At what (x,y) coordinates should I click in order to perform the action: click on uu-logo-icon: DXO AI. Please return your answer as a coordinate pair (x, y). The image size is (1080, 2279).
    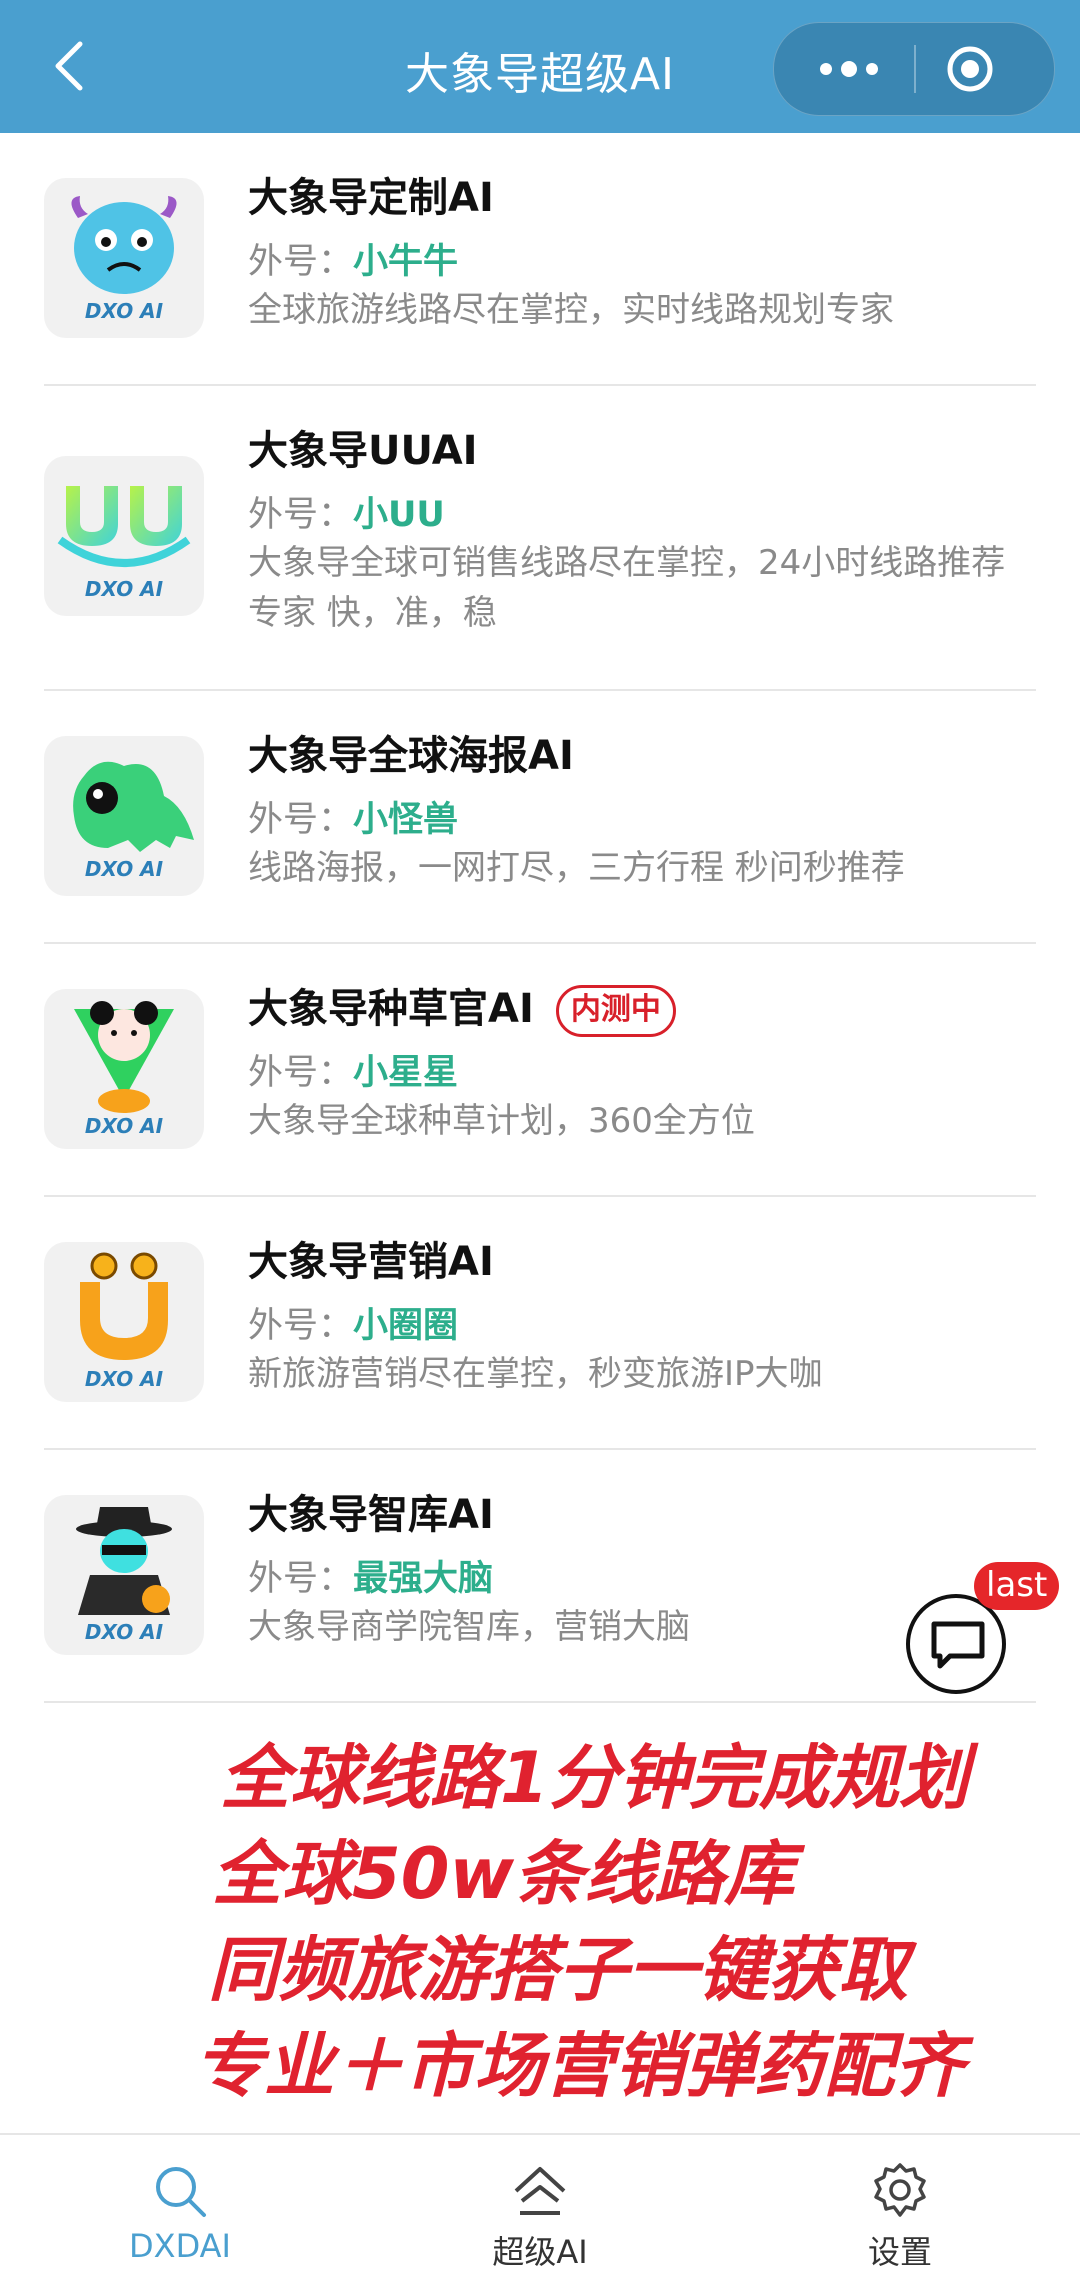
    Looking at the image, I should click on (124, 543).